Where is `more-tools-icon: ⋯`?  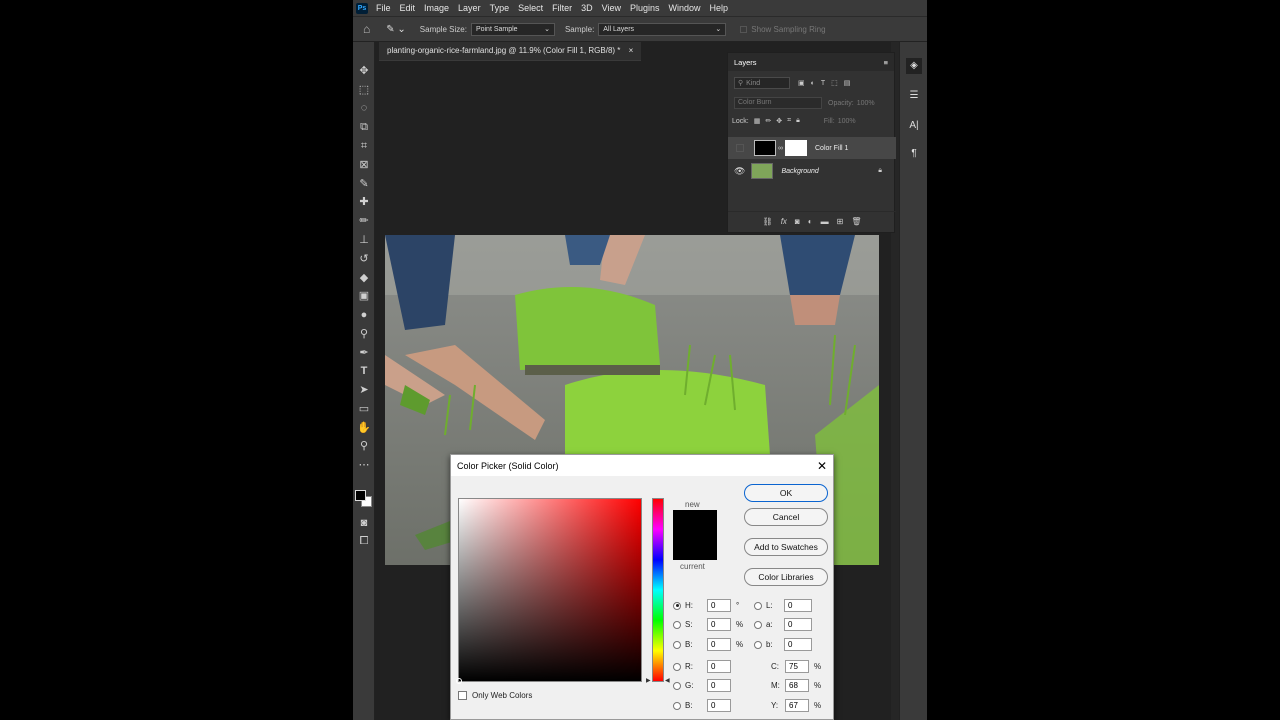 more-tools-icon: ⋯ is located at coordinates (364, 465).